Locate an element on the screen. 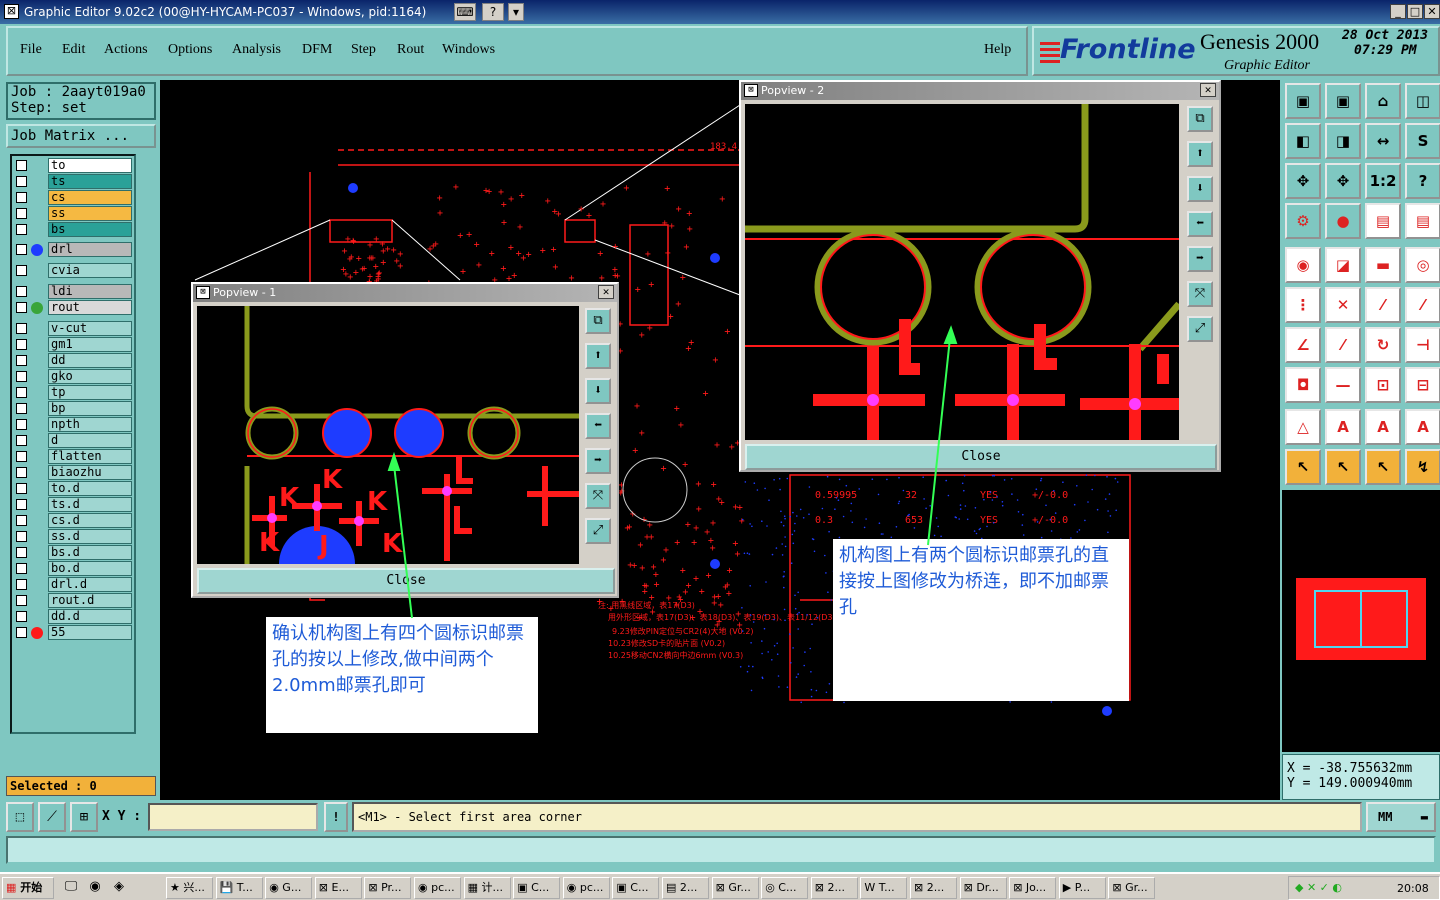 This screenshot has height=900, width=1440. dropdown-icon: ▾ is located at coordinates (516, 12).